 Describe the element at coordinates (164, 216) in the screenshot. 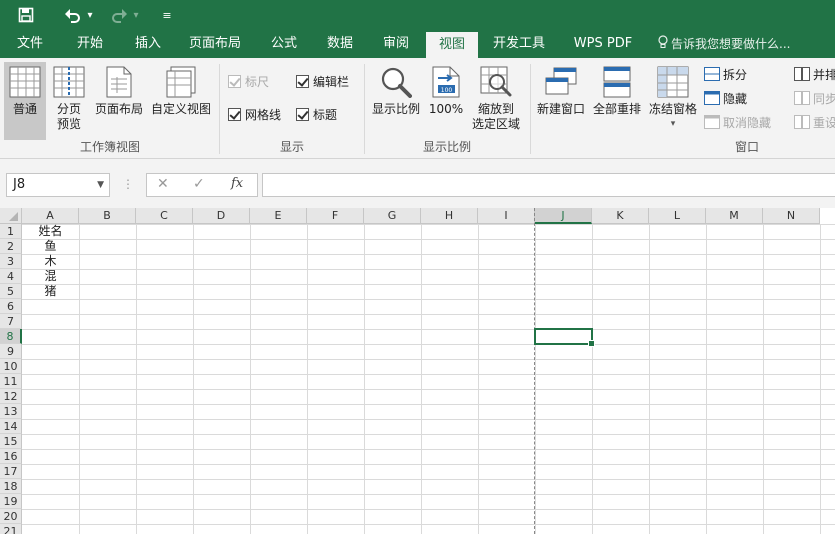

I see `column-header-c: C` at that location.